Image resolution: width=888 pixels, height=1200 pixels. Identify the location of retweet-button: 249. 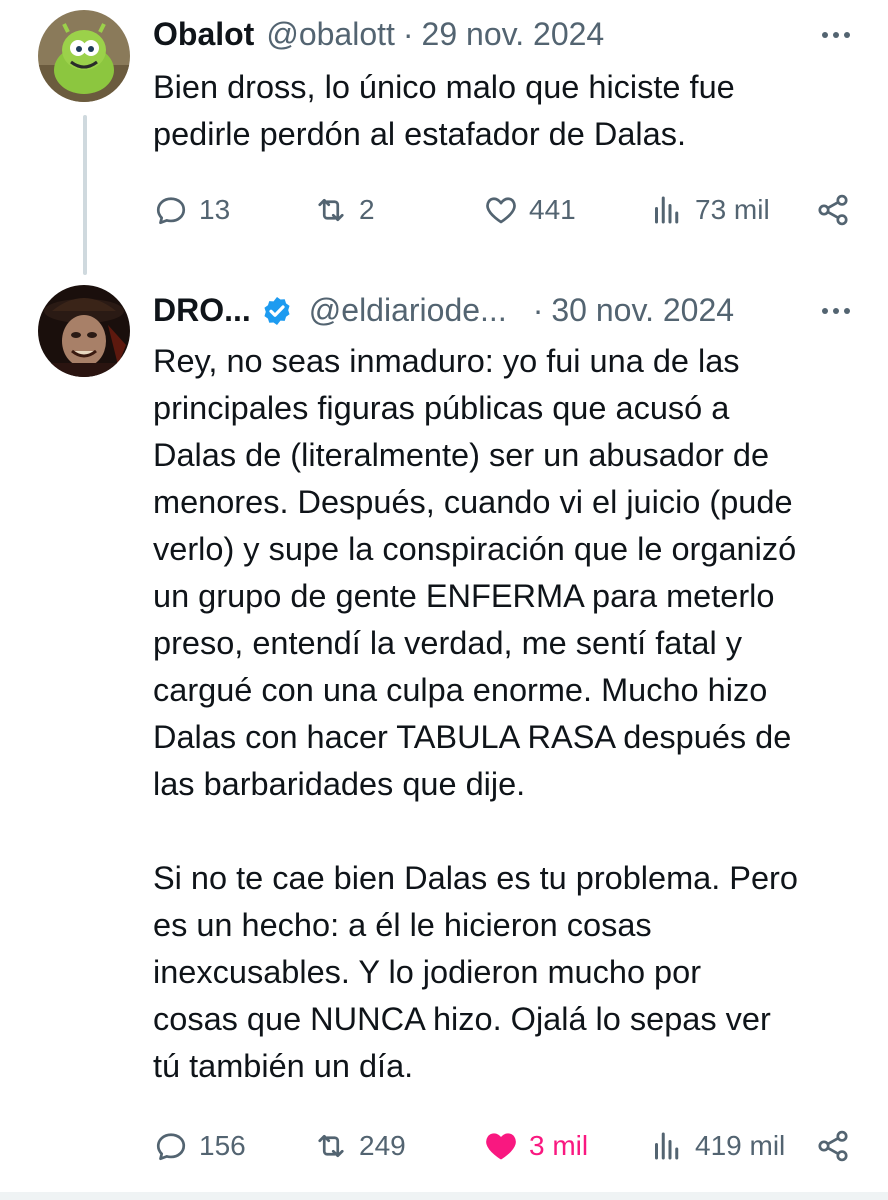
(359, 1146).